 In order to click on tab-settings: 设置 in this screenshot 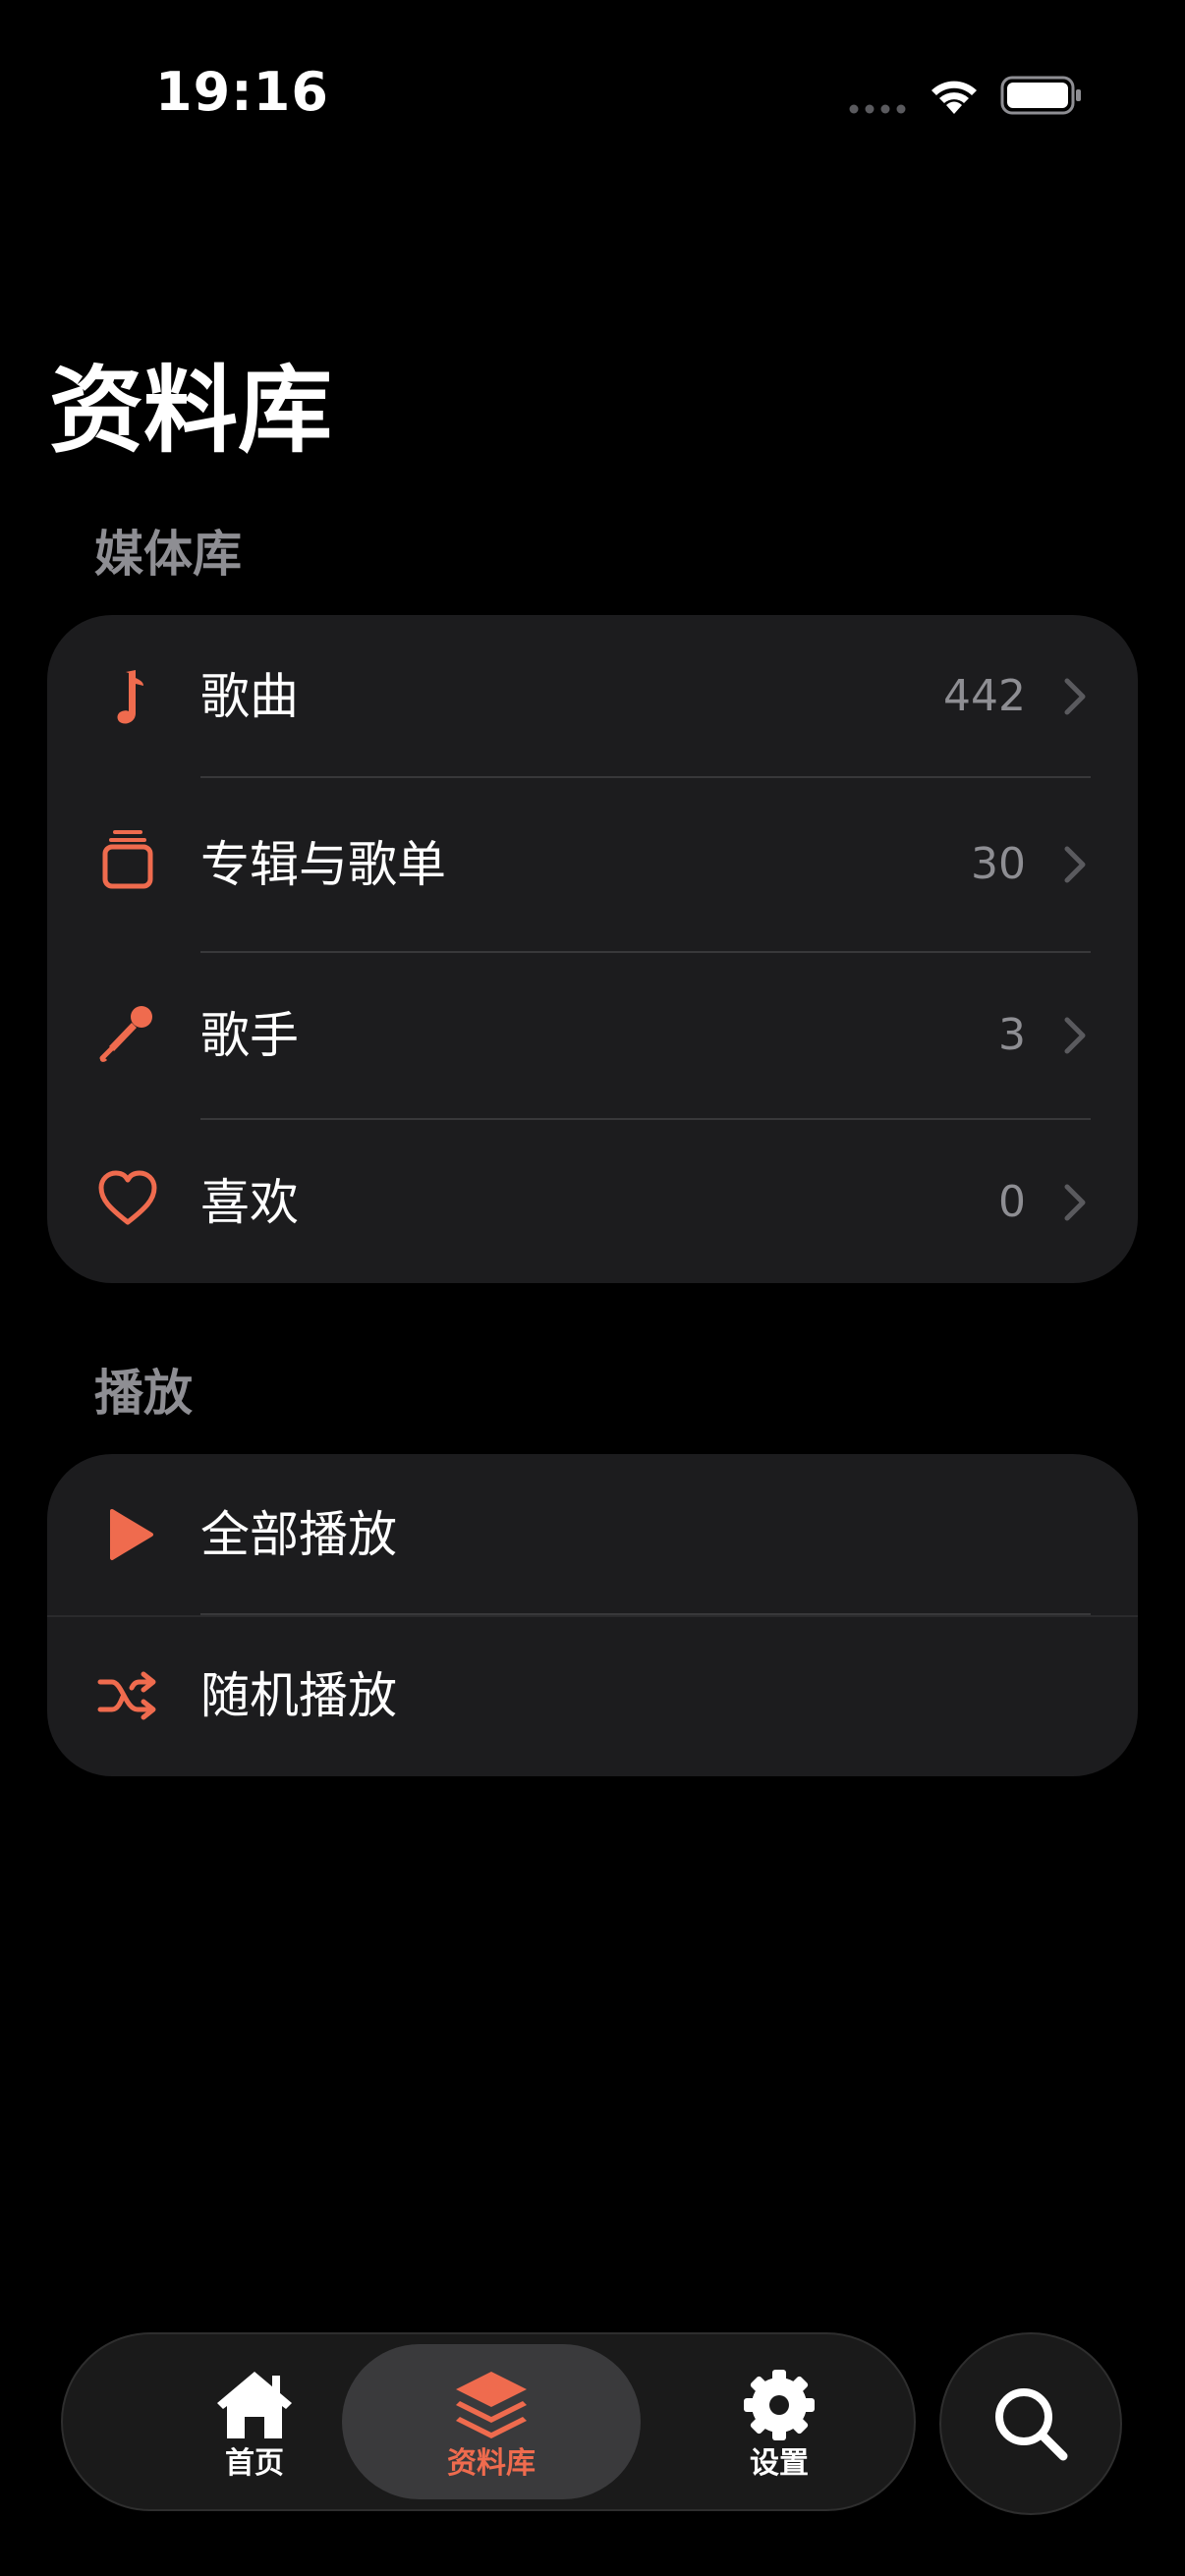, I will do `click(779, 2421)`.